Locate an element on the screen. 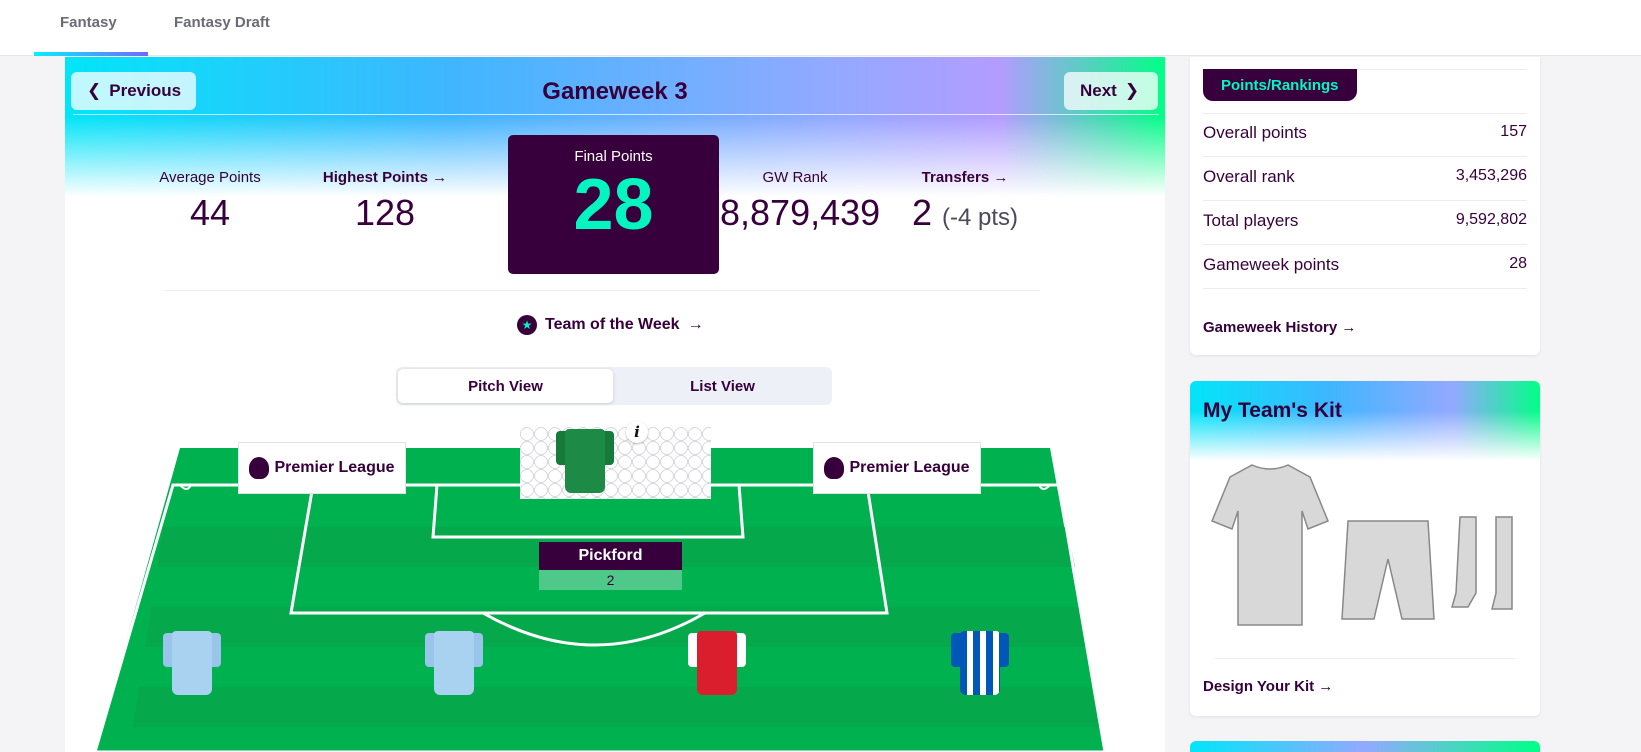 Image resolution: width=1641 pixels, height=752 pixels. tab-fantasy-draft: Fantasy Draft is located at coordinates (222, 22).